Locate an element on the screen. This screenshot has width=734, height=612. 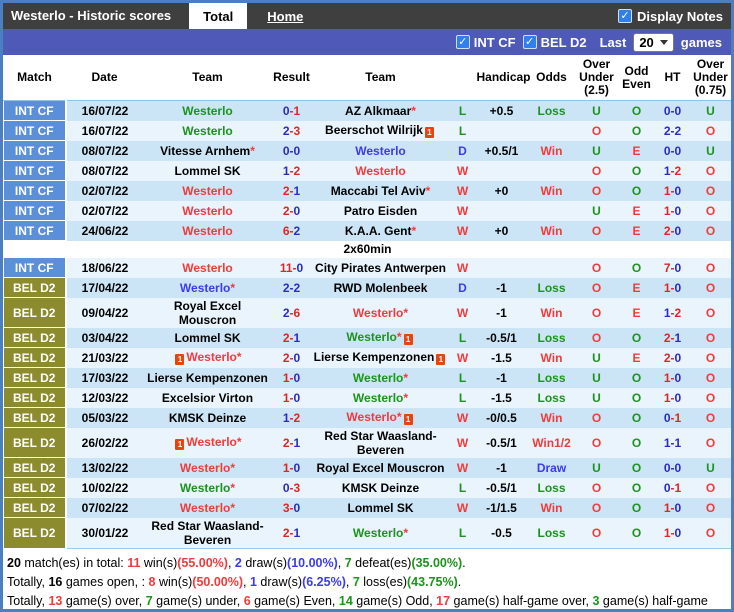
date-cell: 08/07/22 is located at coordinates (105, 170).